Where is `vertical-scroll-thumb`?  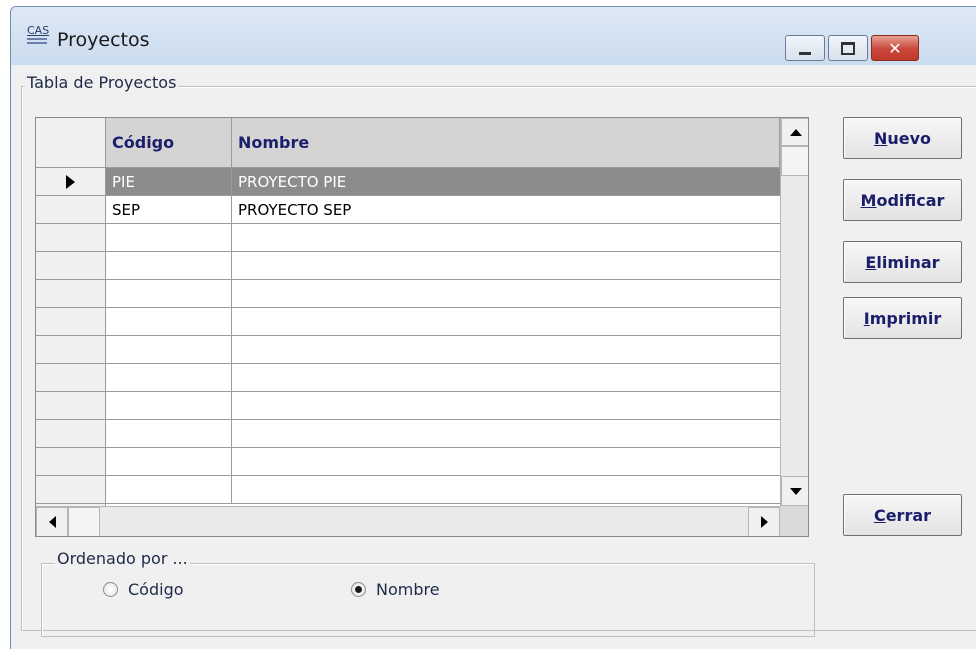
vertical-scroll-thumb is located at coordinates (794, 161).